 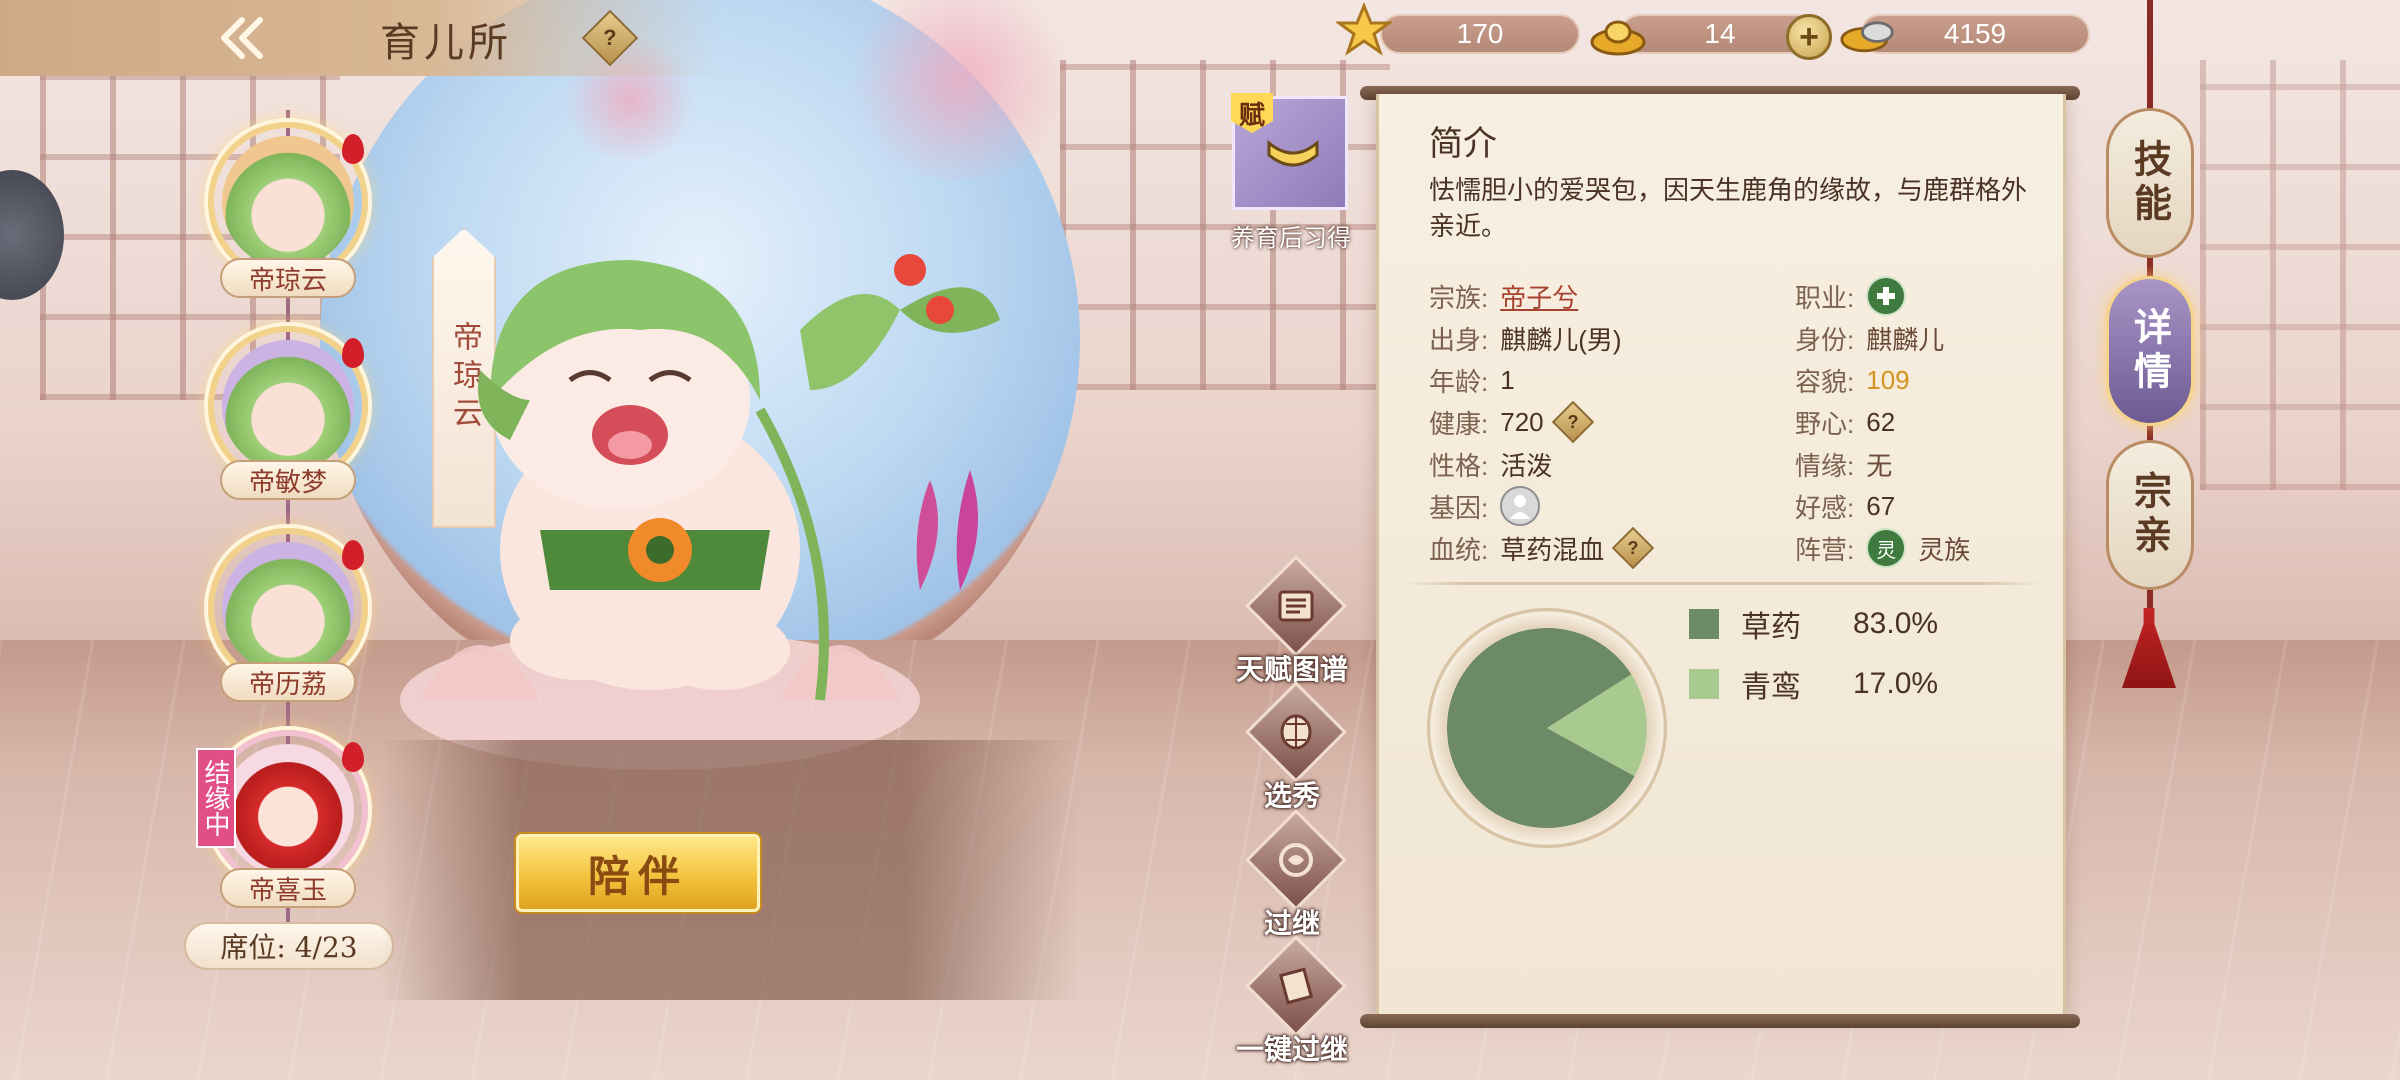 I want to click on talent-skill-icon: 赋, so click(x=1289, y=151).